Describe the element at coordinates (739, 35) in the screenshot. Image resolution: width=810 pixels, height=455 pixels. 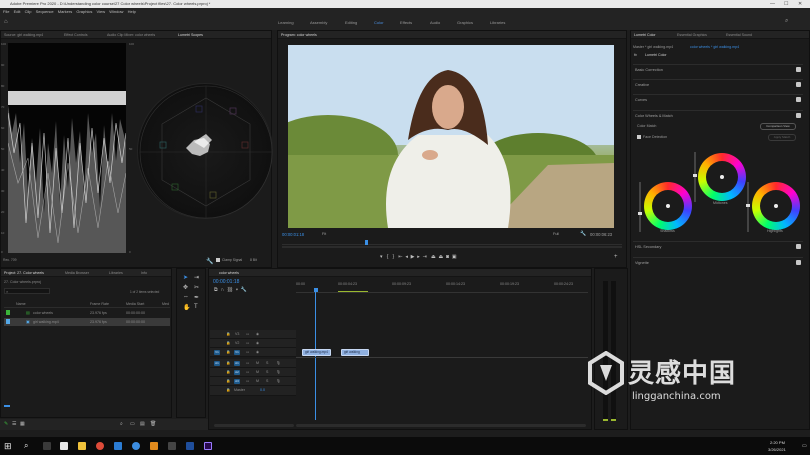
I see `tab-essential-sound: Essential Sound` at that location.